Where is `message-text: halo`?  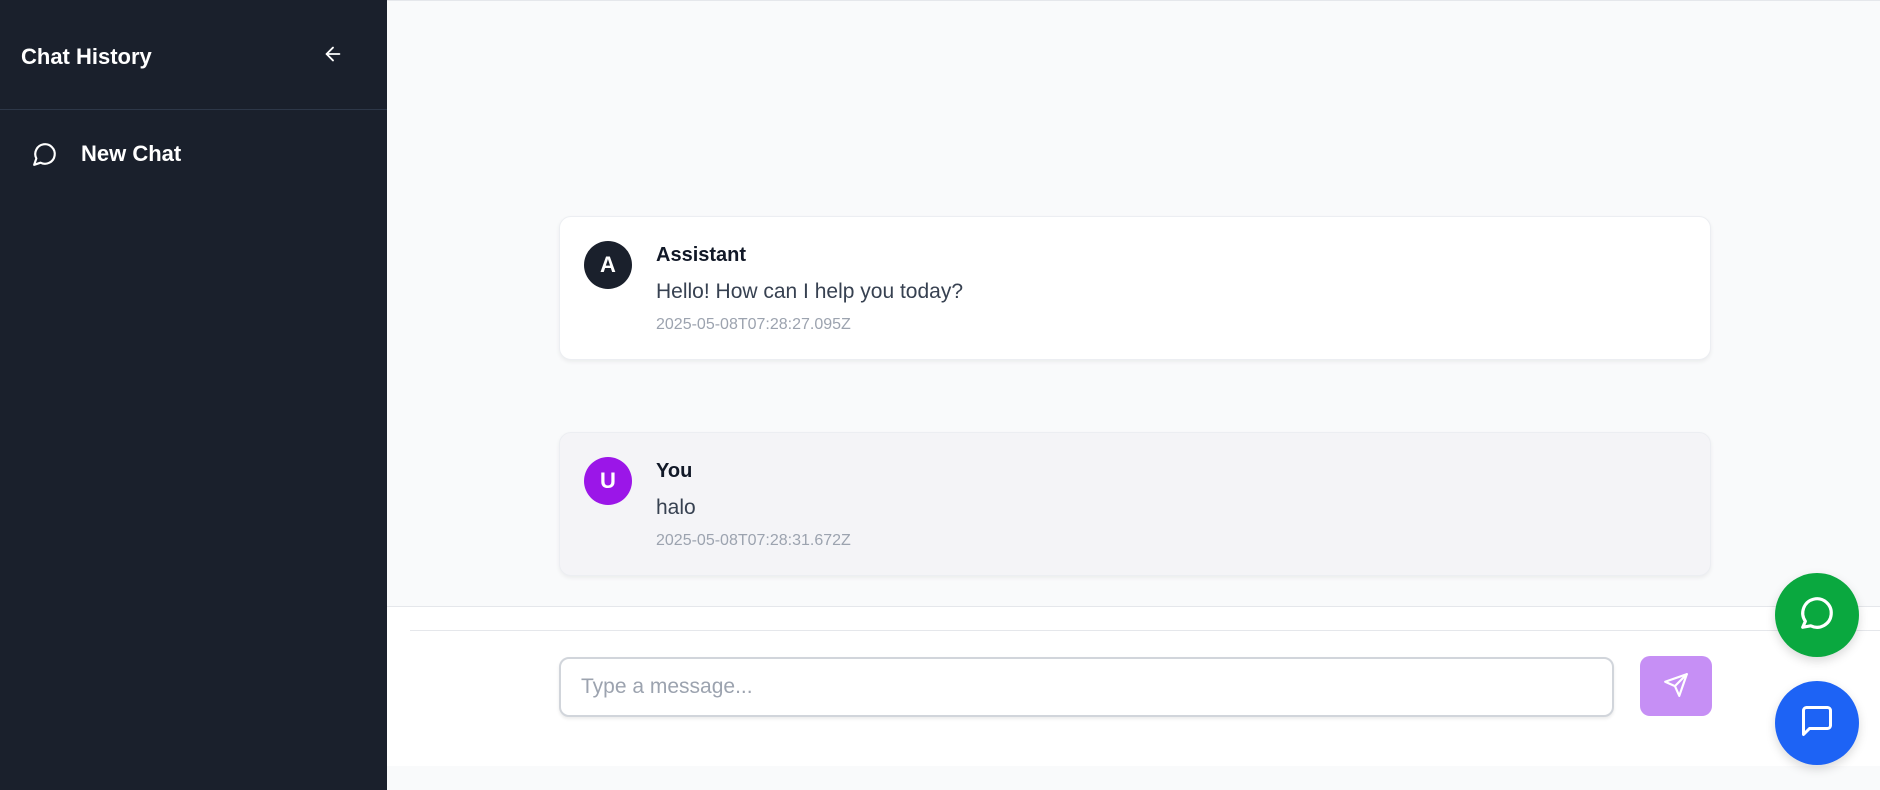
message-text: halo is located at coordinates (676, 507).